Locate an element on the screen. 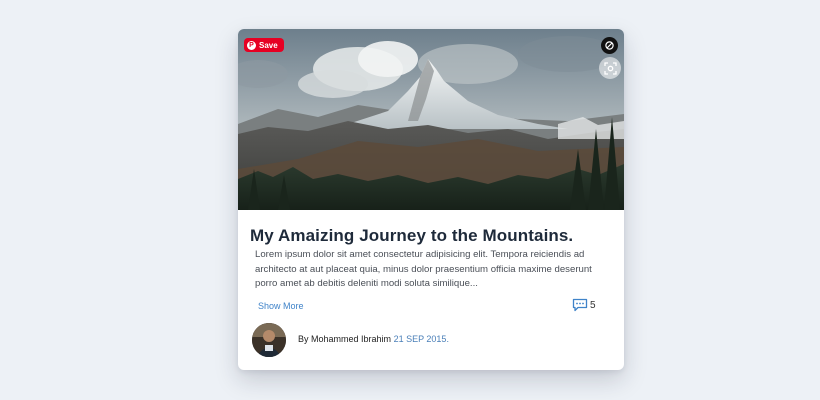  comments-button: 5 is located at coordinates (584, 305).